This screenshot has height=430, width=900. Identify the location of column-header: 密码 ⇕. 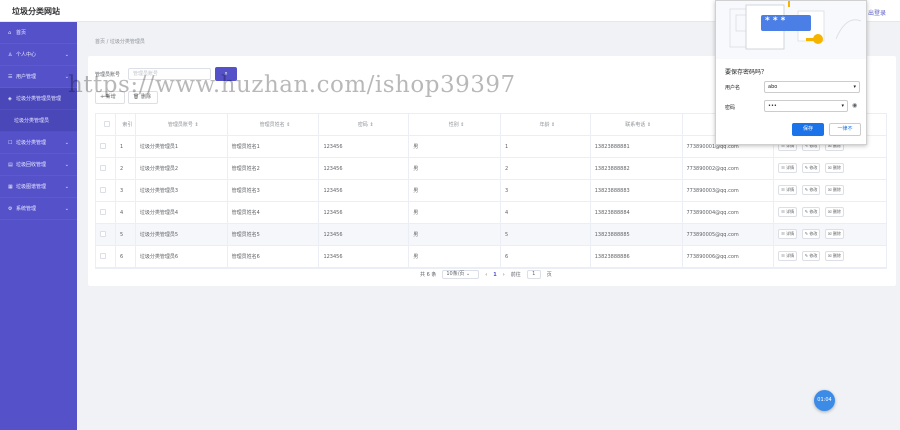
(364, 124).